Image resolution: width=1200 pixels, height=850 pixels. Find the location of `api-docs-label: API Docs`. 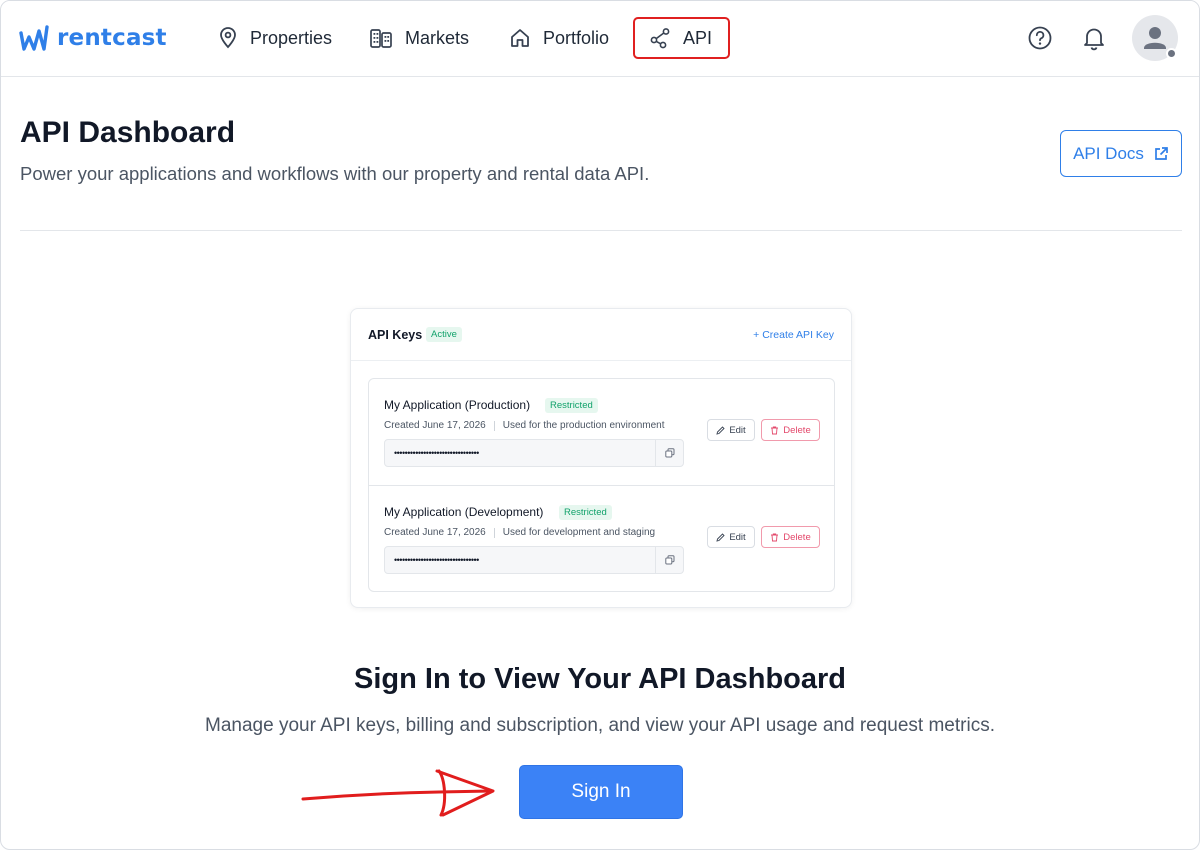

api-docs-label: API Docs is located at coordinates (1108, 153).